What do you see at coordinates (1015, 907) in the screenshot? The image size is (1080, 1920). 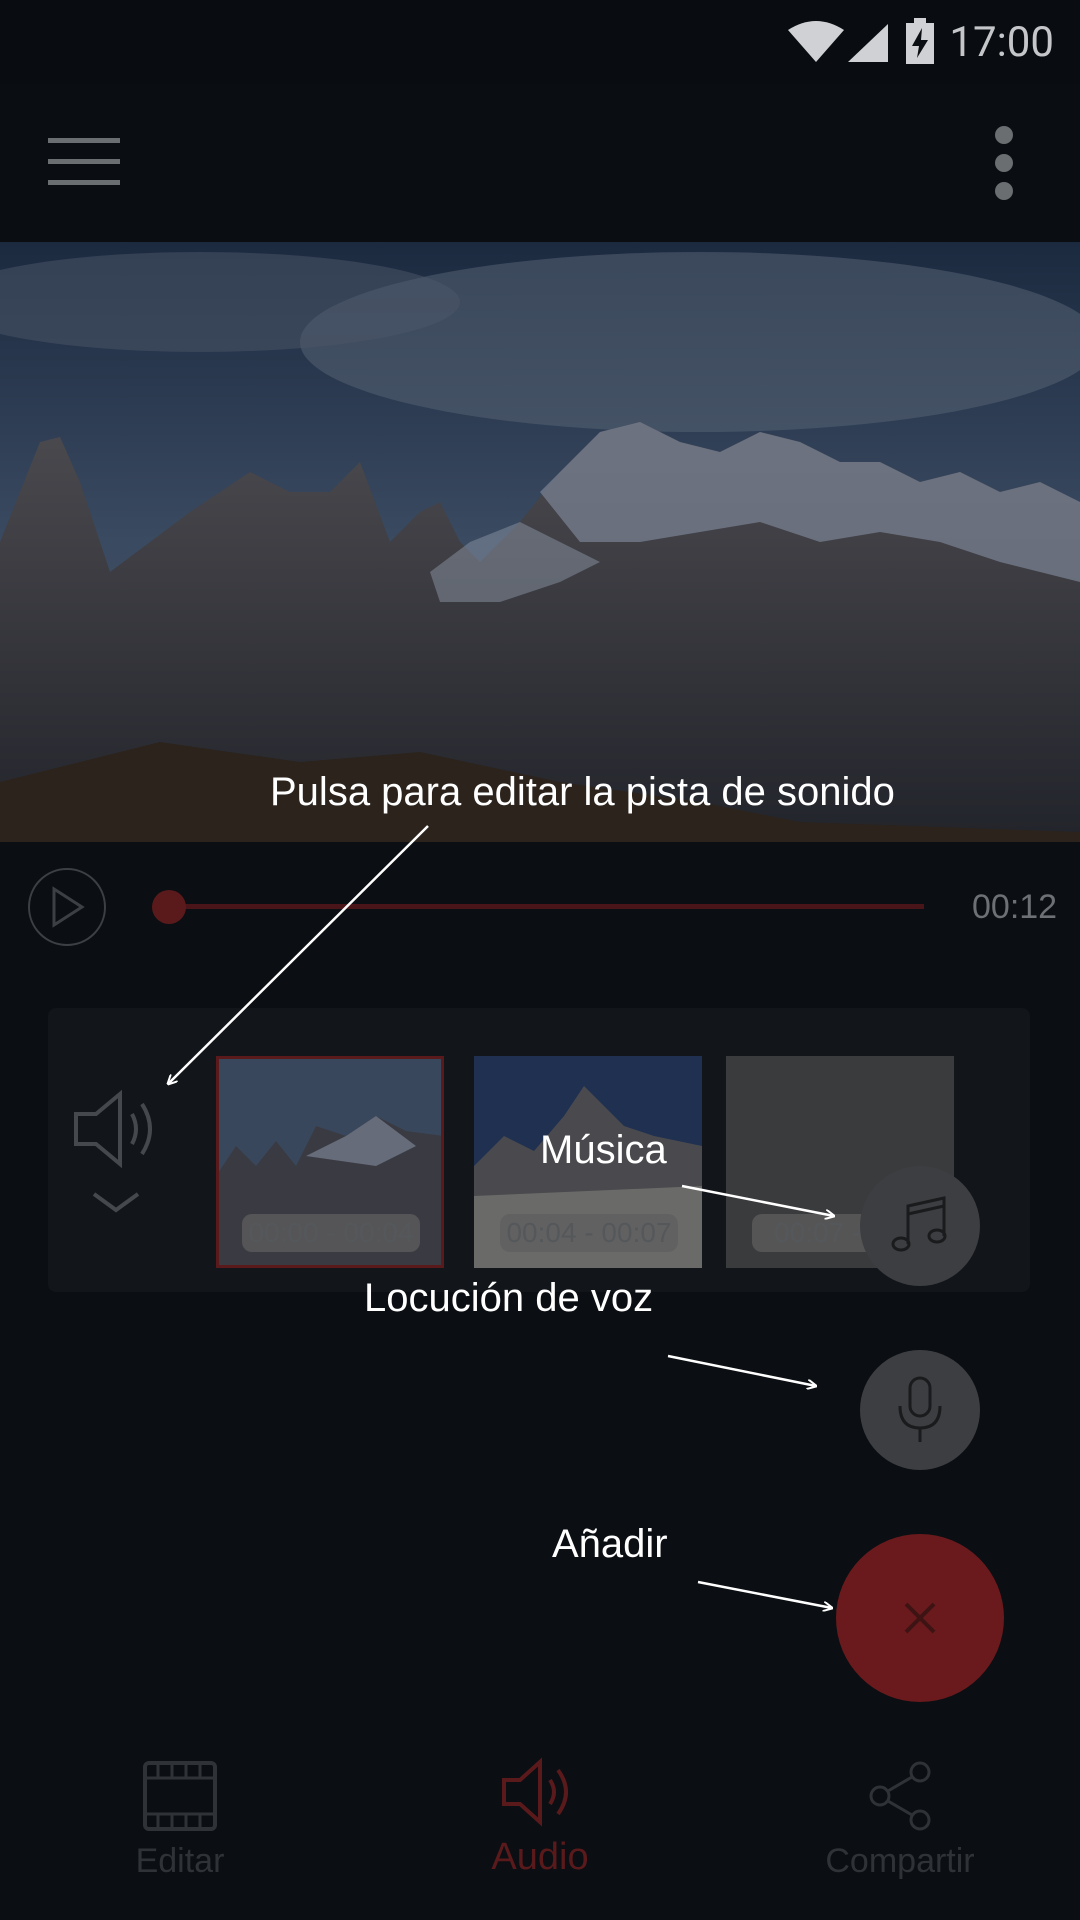 I see `elapsed-time: 00:12` at bounding box center [1015, 907].